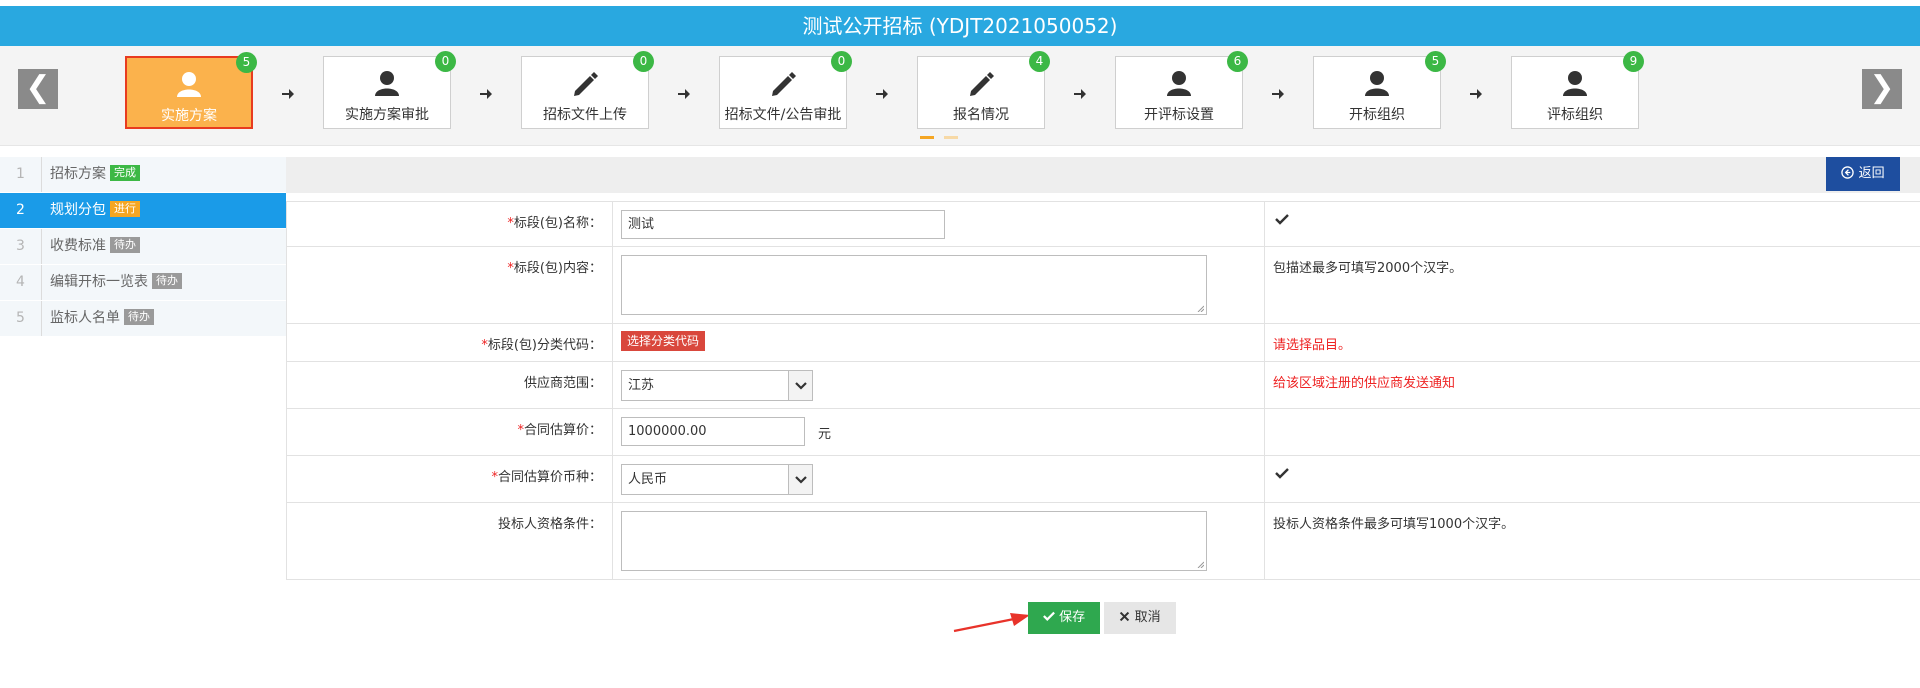 The height and width of the screenshot is (688, 1920). What do you see at coordinates (663, 341) in the screenshot?
I see `select-code-button: 选择分类代码` at bounding box center [663, 341].